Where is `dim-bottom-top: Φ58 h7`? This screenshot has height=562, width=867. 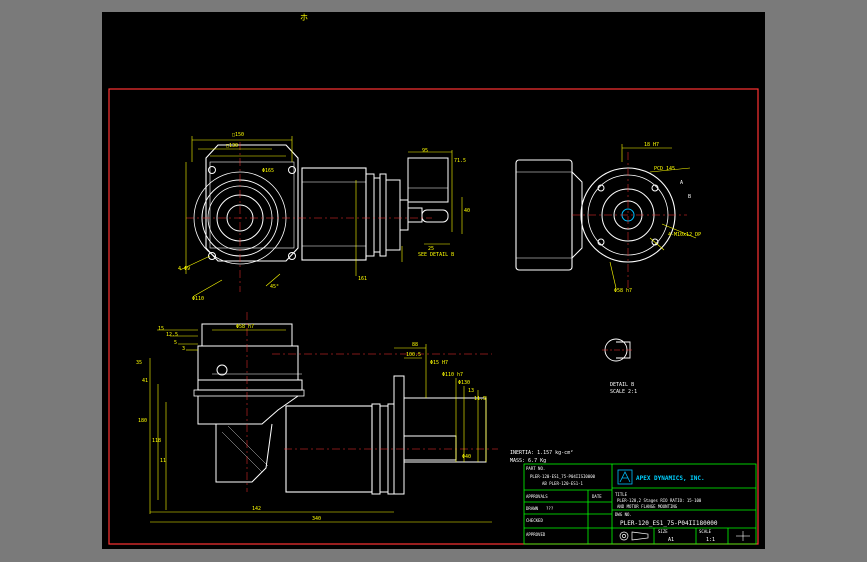 dim-bottom-top: Φ58 h7 is located at coordinates (245, 327).